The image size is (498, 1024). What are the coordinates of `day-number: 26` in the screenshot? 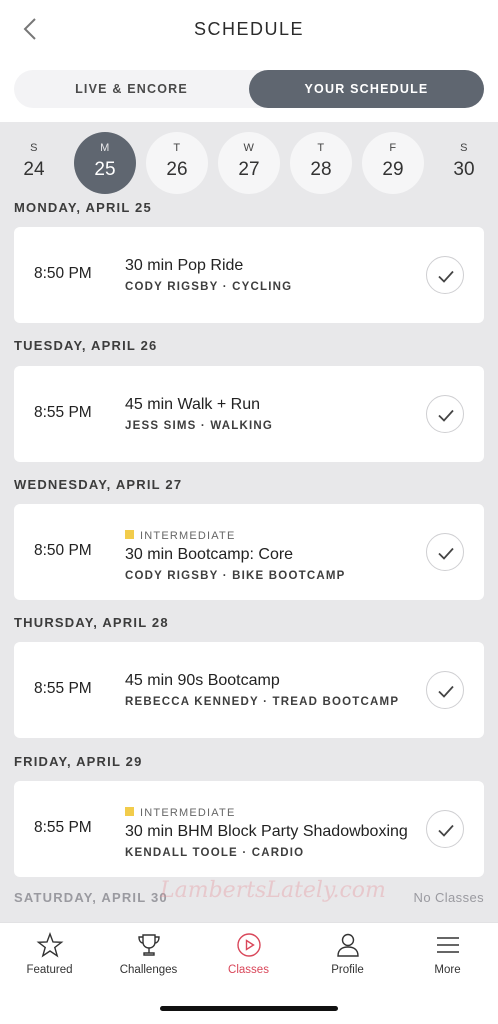 It's located at (177, 169).